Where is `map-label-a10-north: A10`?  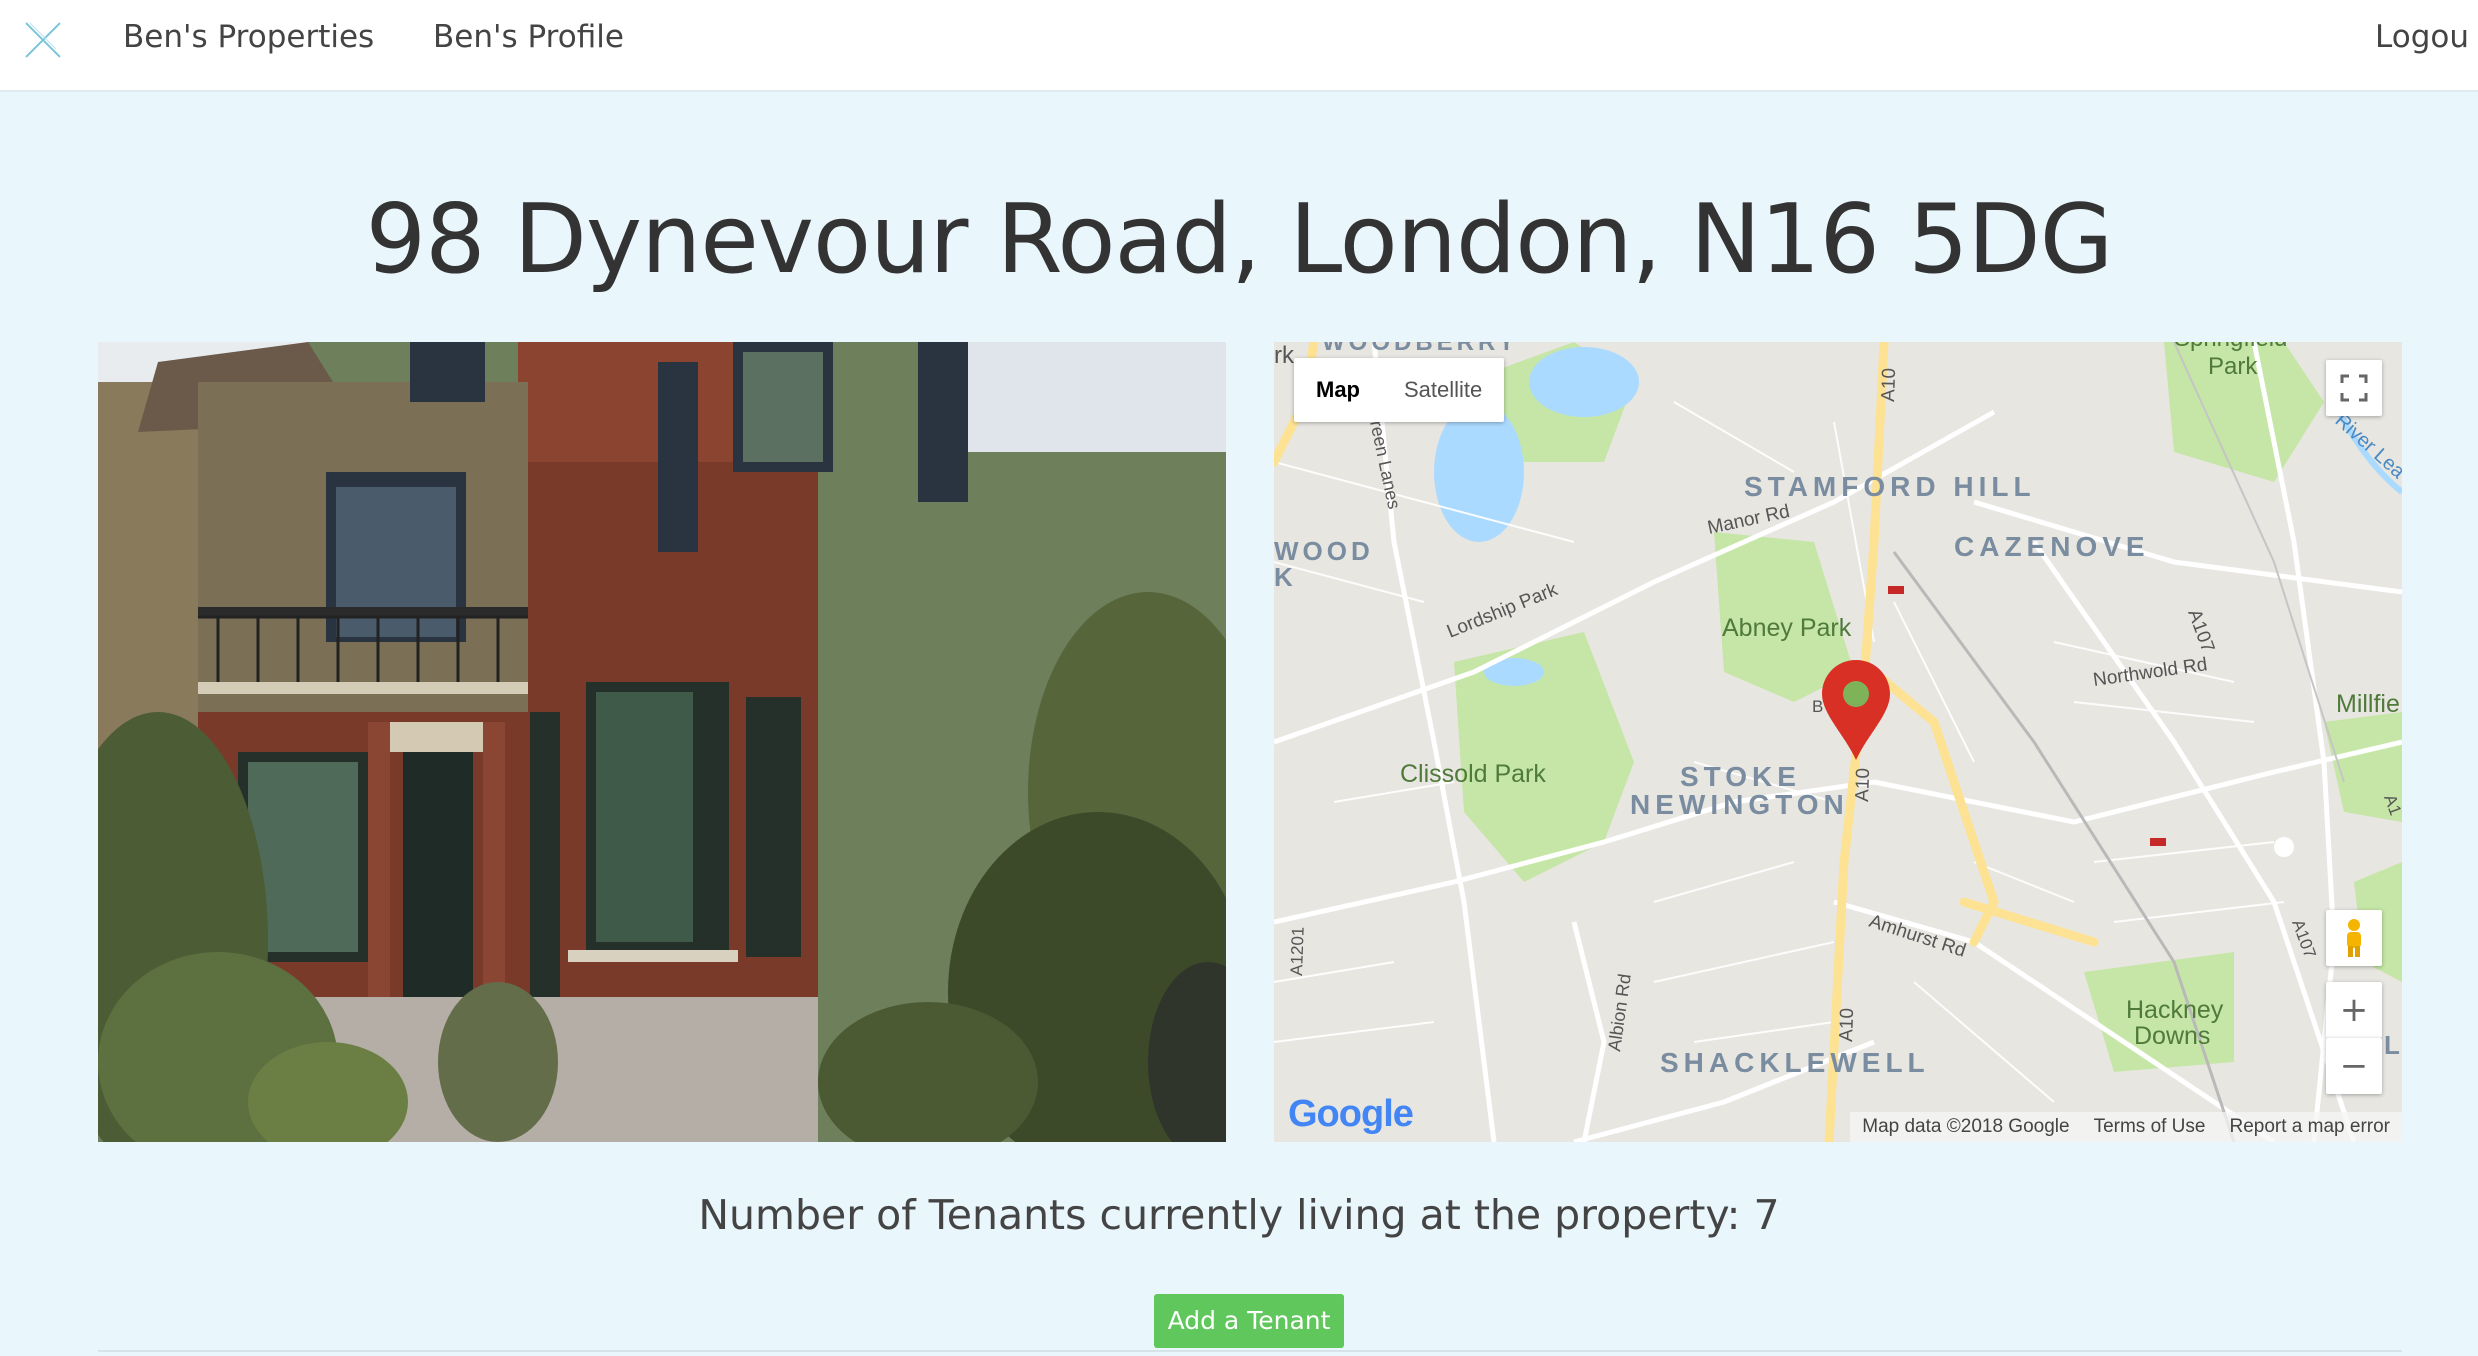 map-label-a10-north: A10 is located at coordinates (1889, 385).